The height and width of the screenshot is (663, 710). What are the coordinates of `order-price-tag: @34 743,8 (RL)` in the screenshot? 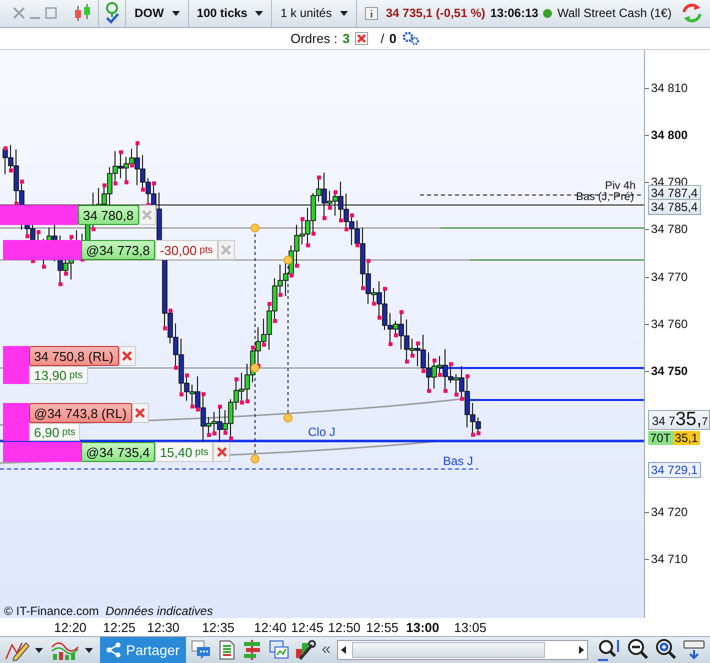 It's located at (80, 413).